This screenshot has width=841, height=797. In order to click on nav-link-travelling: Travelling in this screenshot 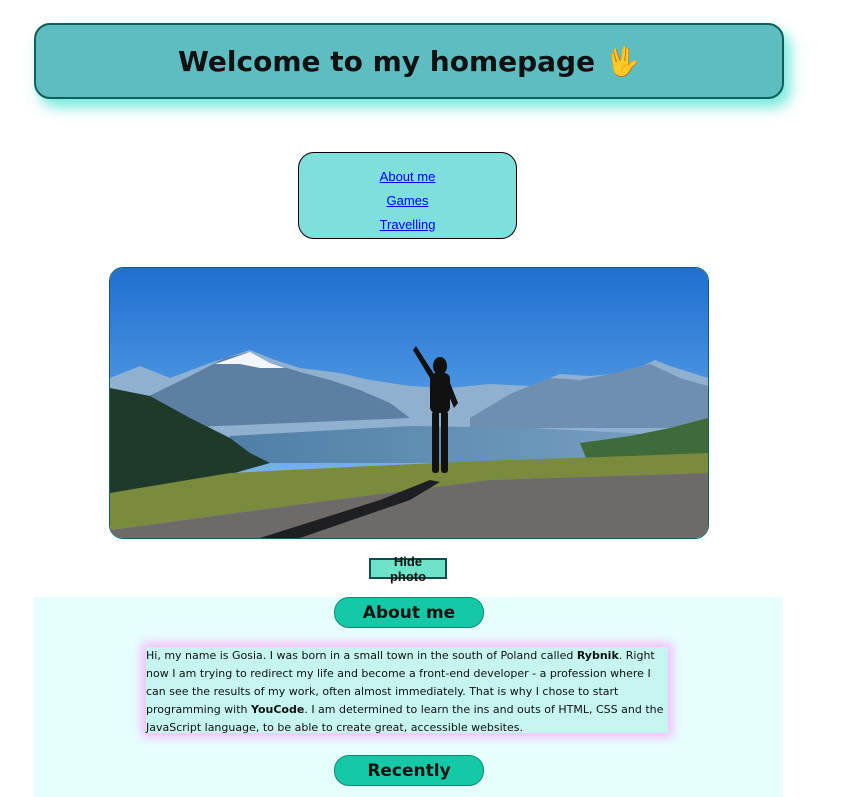, I will do `click(408, 225)`.